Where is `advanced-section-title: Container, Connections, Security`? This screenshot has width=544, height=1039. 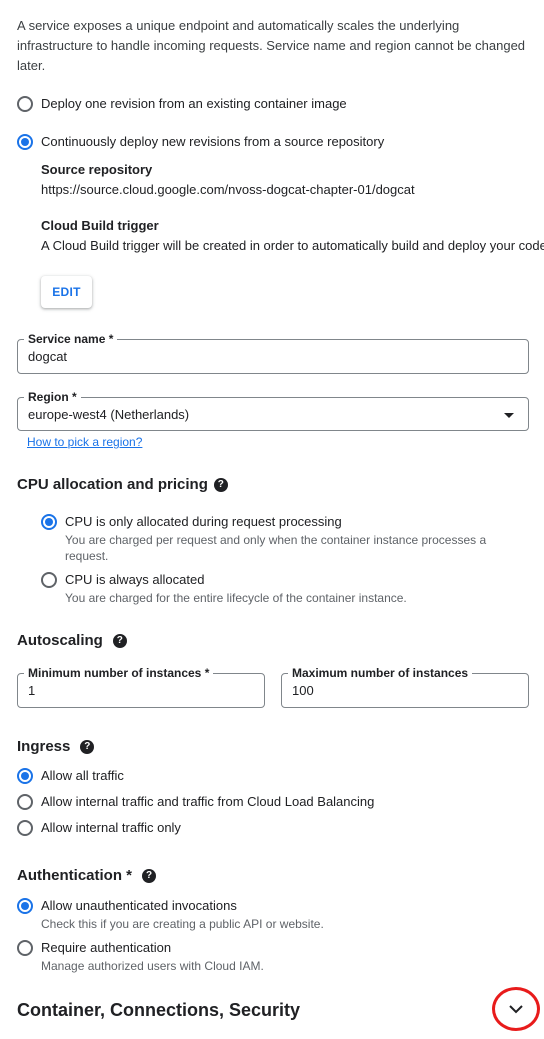
advanced-section-title: Container, Connections, Security is located at coordinates (158, 1010).